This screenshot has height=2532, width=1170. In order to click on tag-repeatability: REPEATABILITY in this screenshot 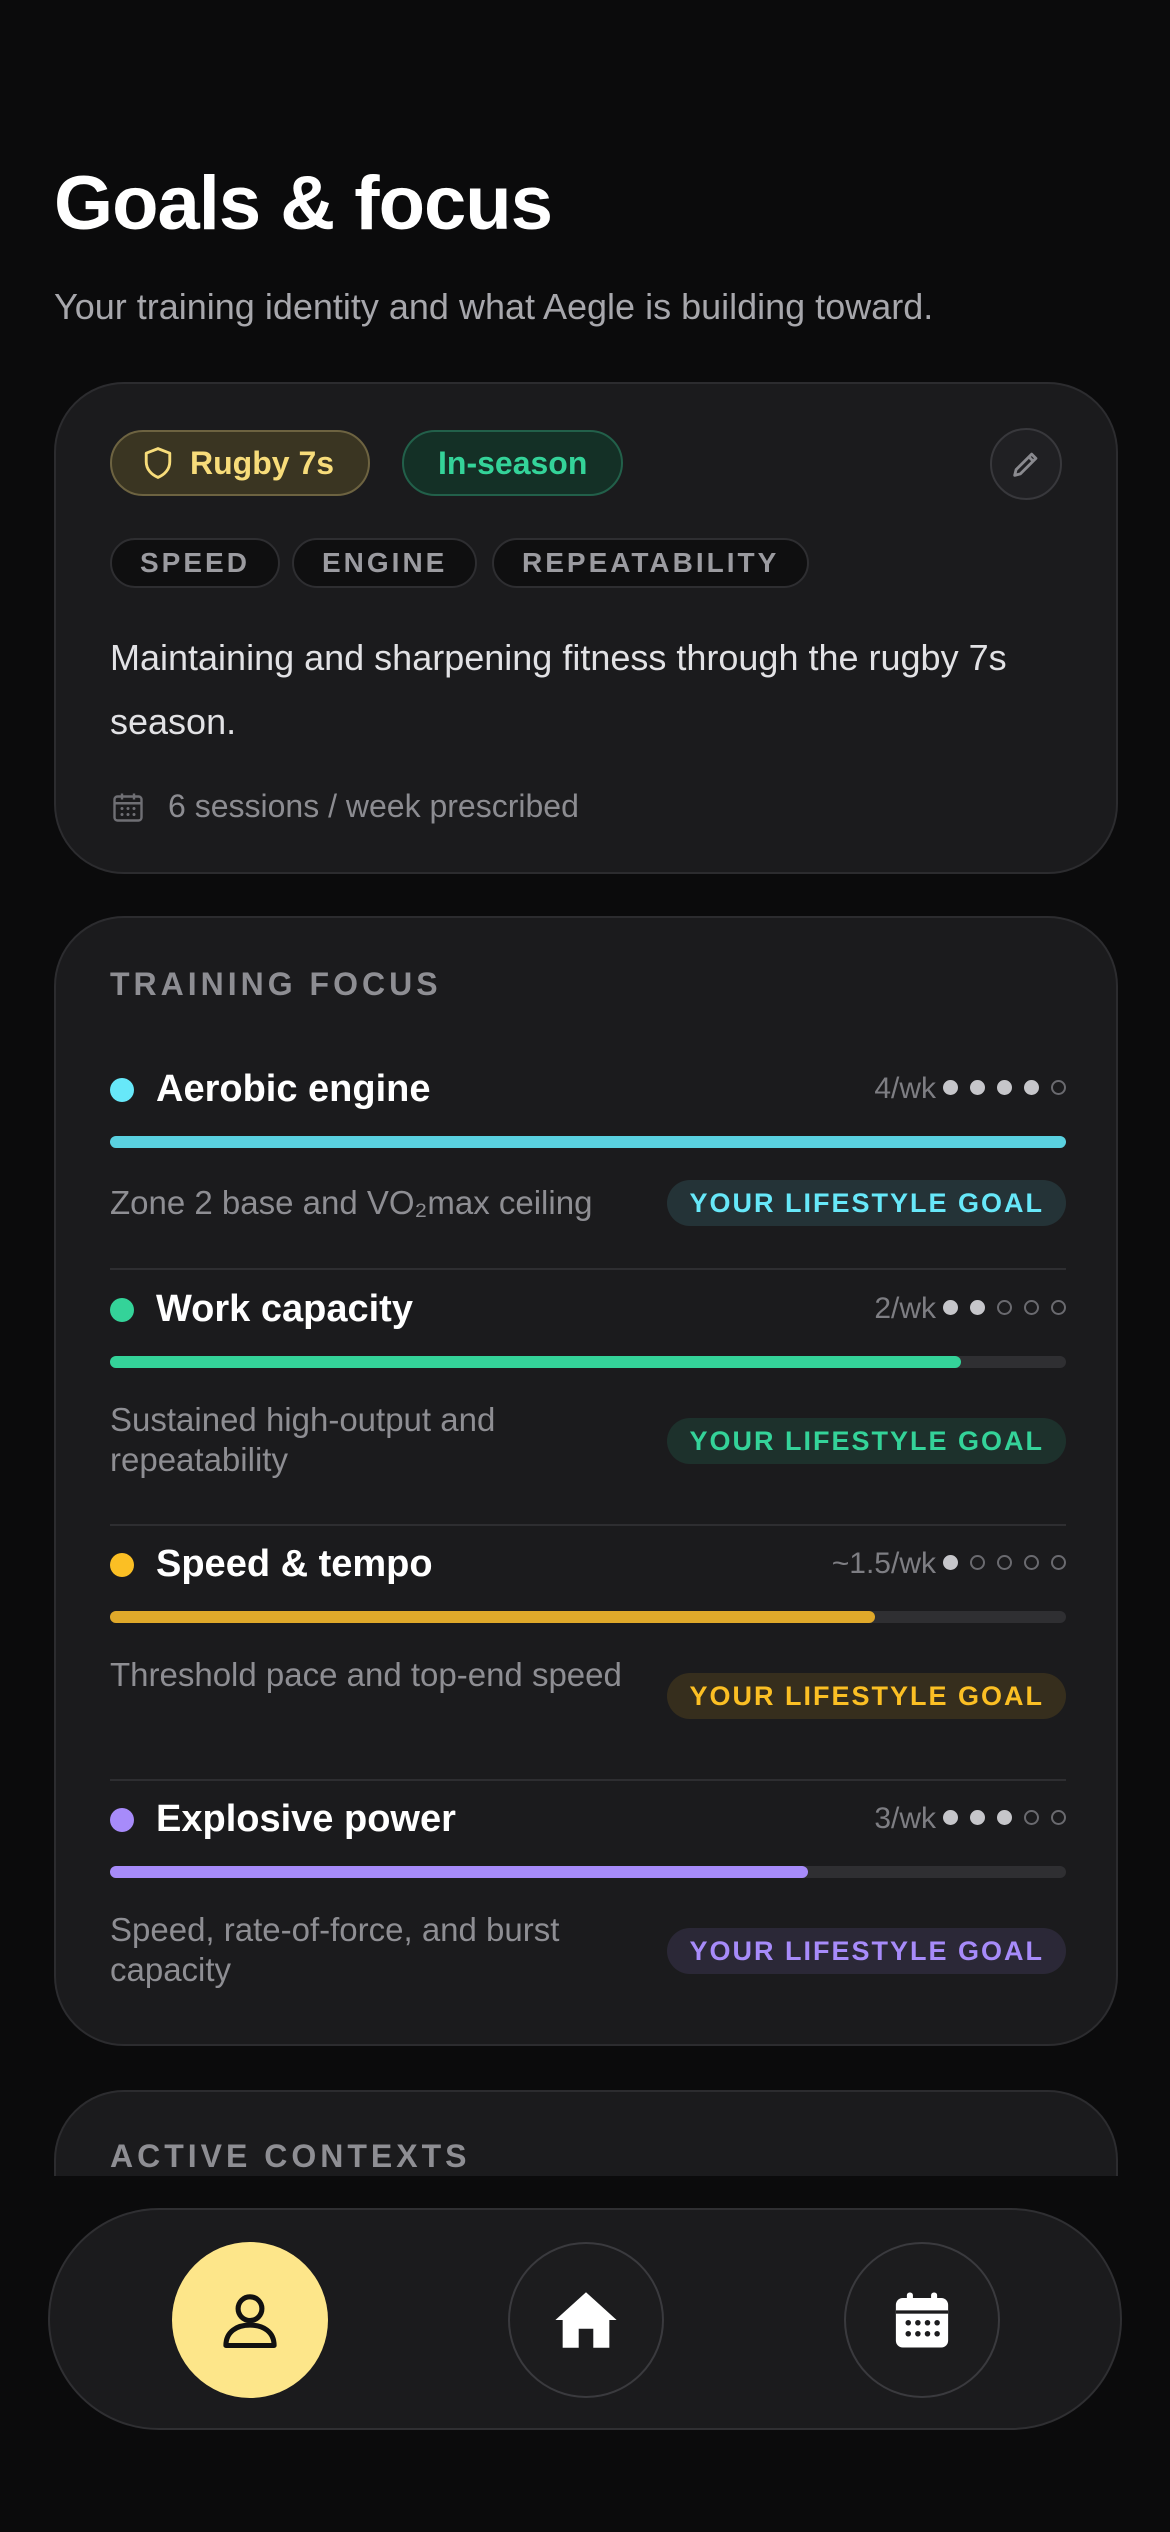, I will do `click(651, 563)`.